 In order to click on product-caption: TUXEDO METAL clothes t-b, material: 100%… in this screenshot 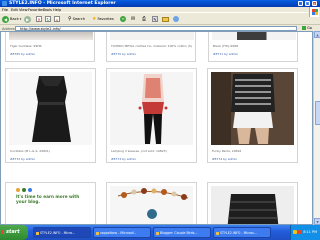, I will do `click(151, 46)`.